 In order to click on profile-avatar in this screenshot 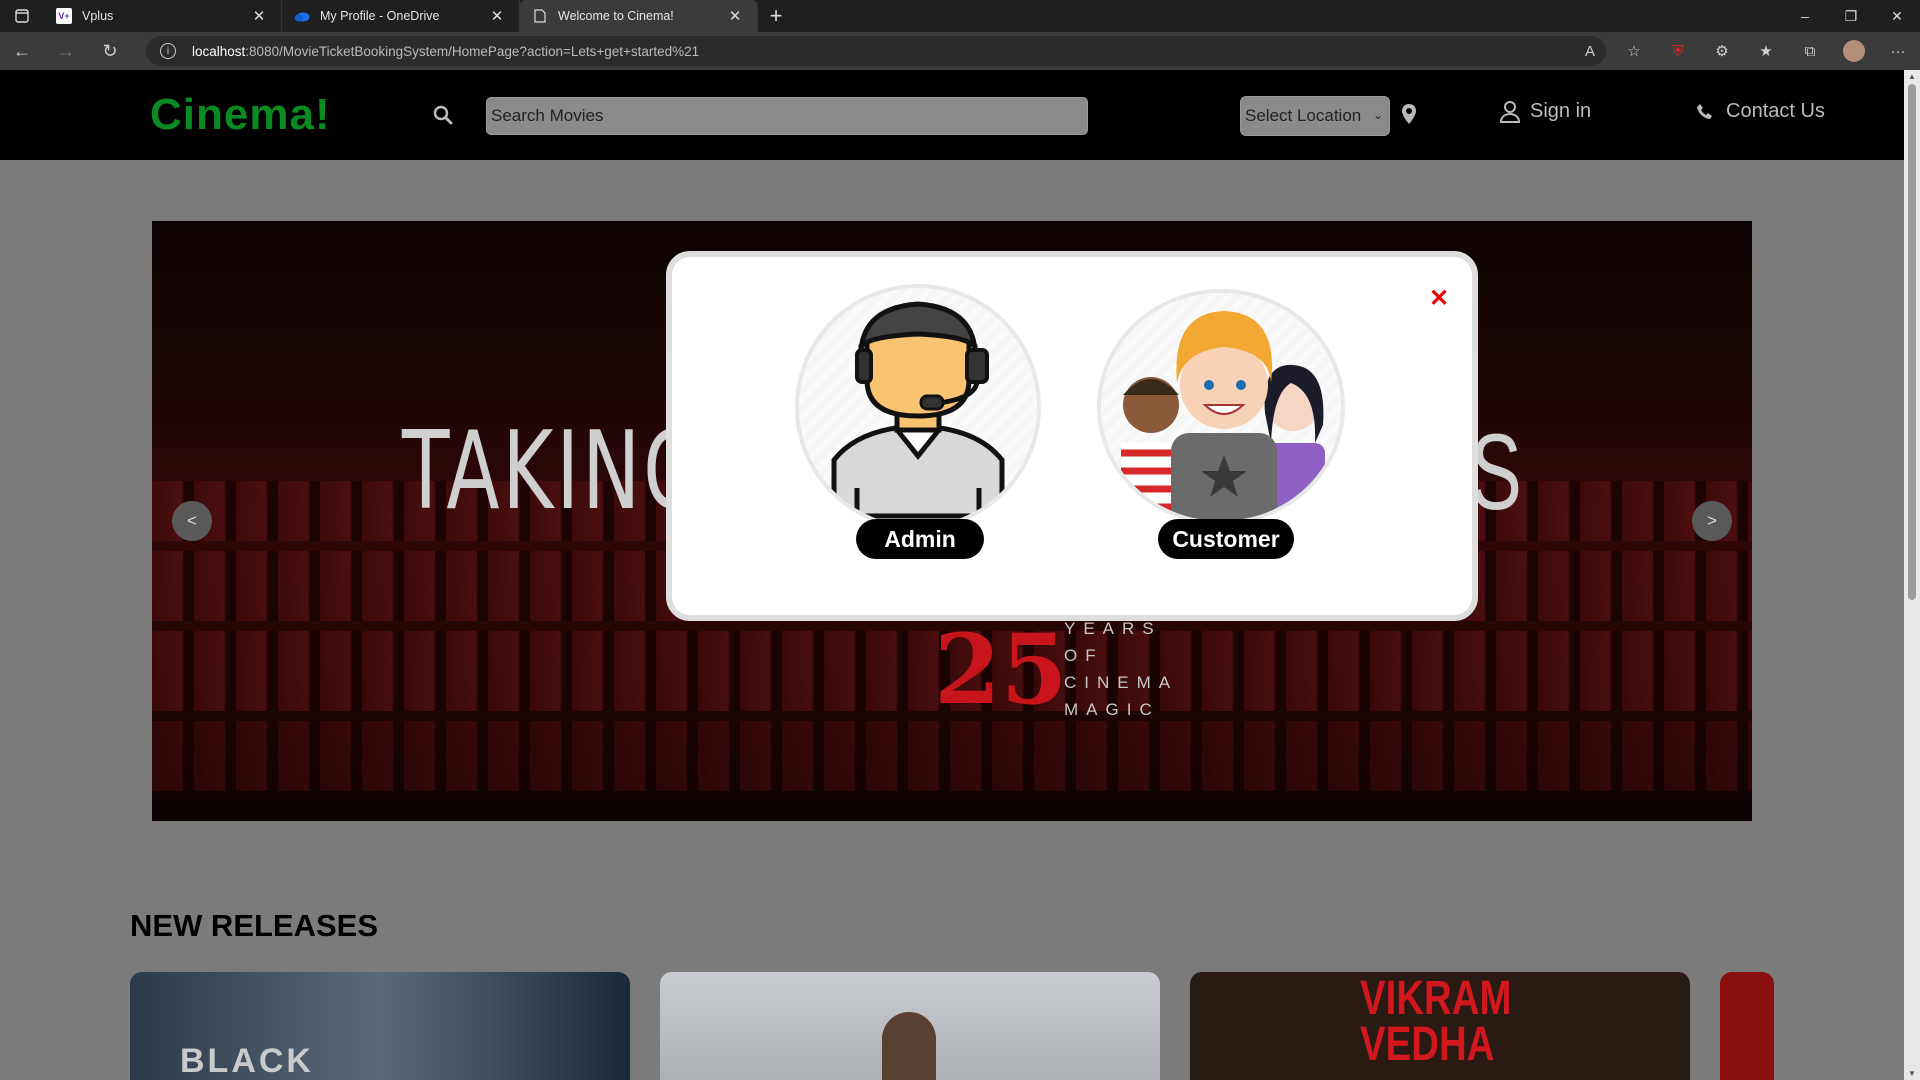, I will do `click(1854, 51)`.